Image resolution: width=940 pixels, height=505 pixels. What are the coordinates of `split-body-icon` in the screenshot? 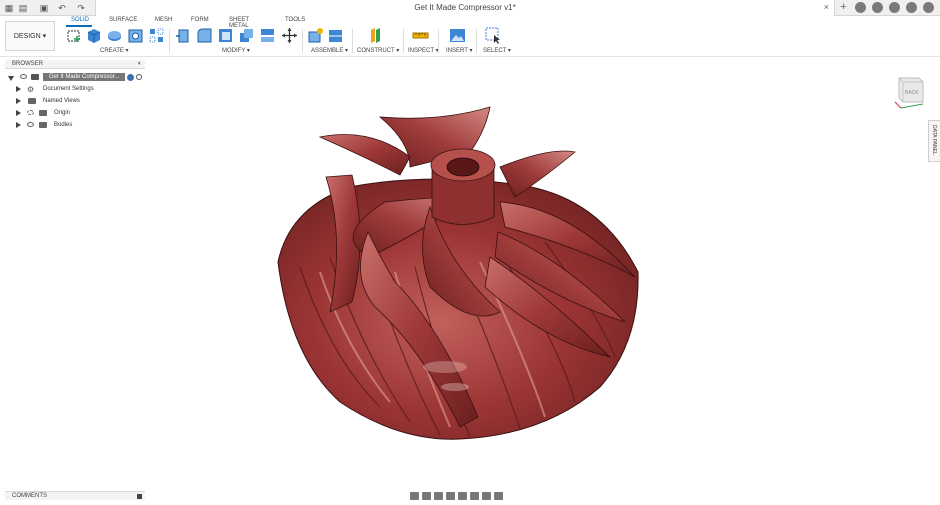 It's located at (267, 35).